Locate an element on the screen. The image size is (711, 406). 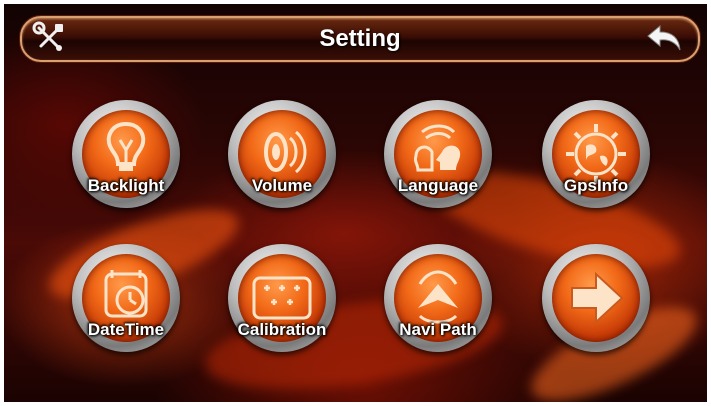
backlight-button: Backlight is located at coordinates (126, 160).